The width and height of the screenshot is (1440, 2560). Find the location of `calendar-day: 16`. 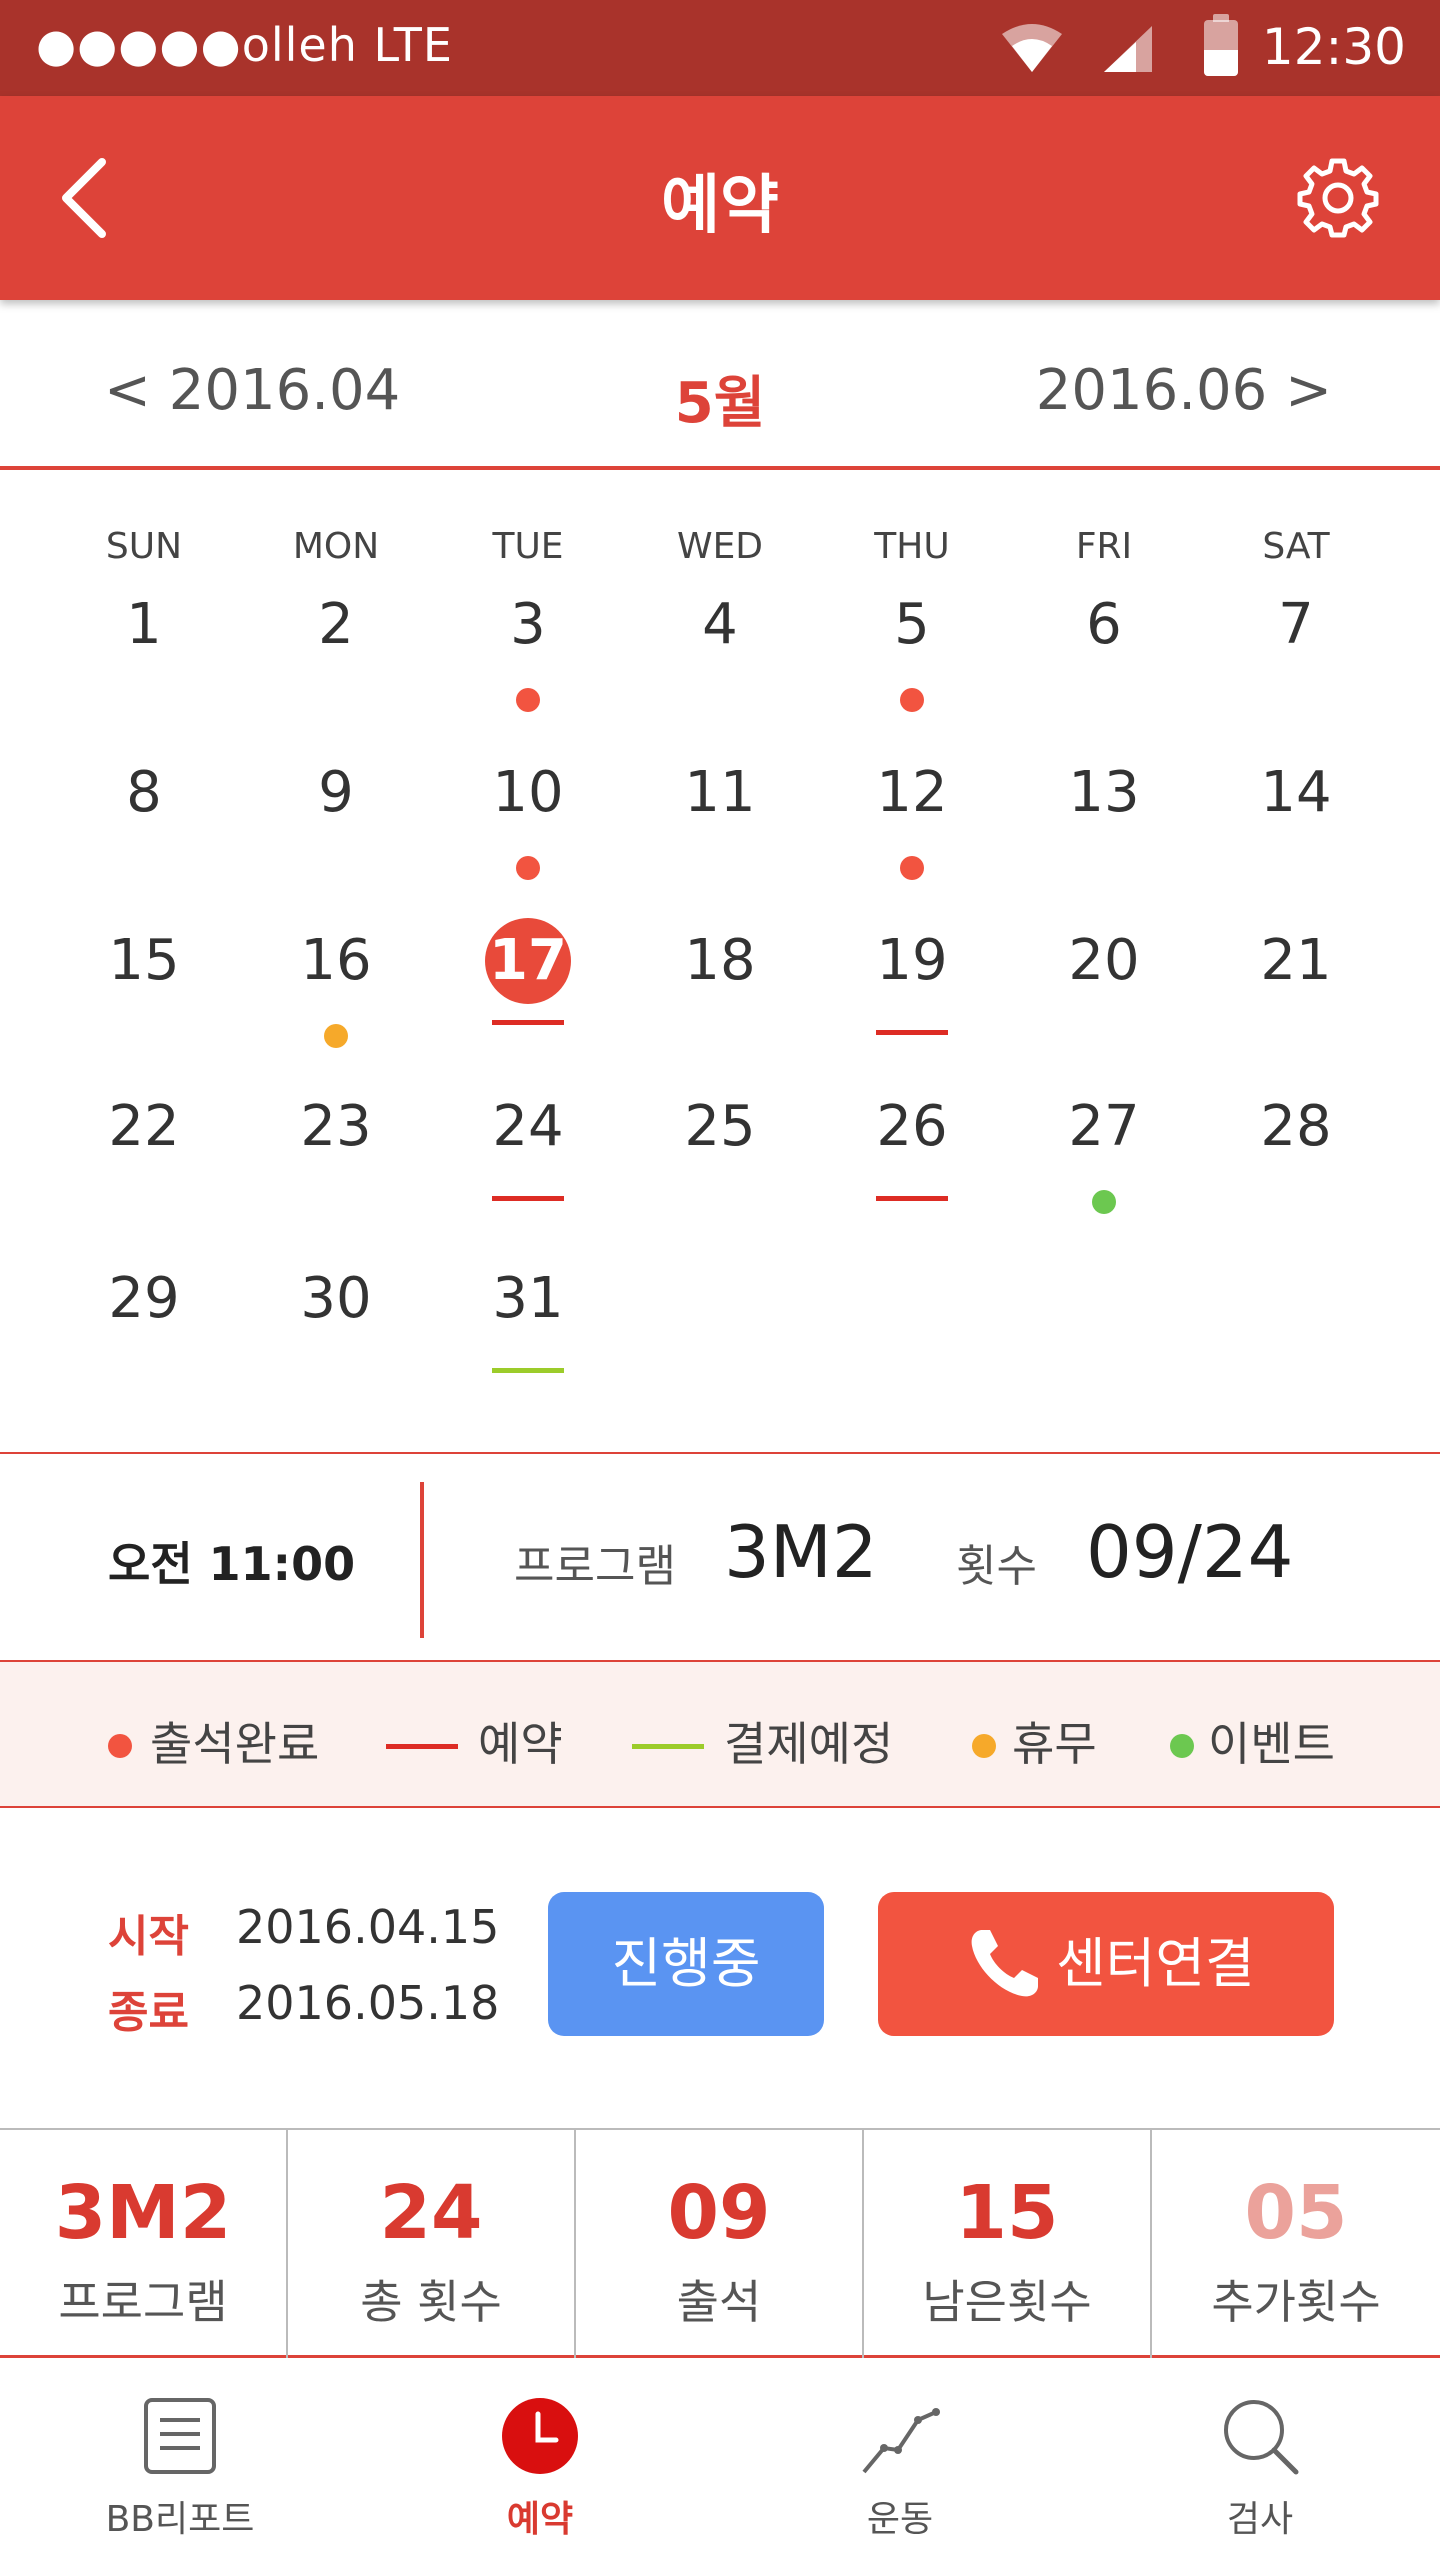

calendar-day: 16 is located at coordinates (336, 988).